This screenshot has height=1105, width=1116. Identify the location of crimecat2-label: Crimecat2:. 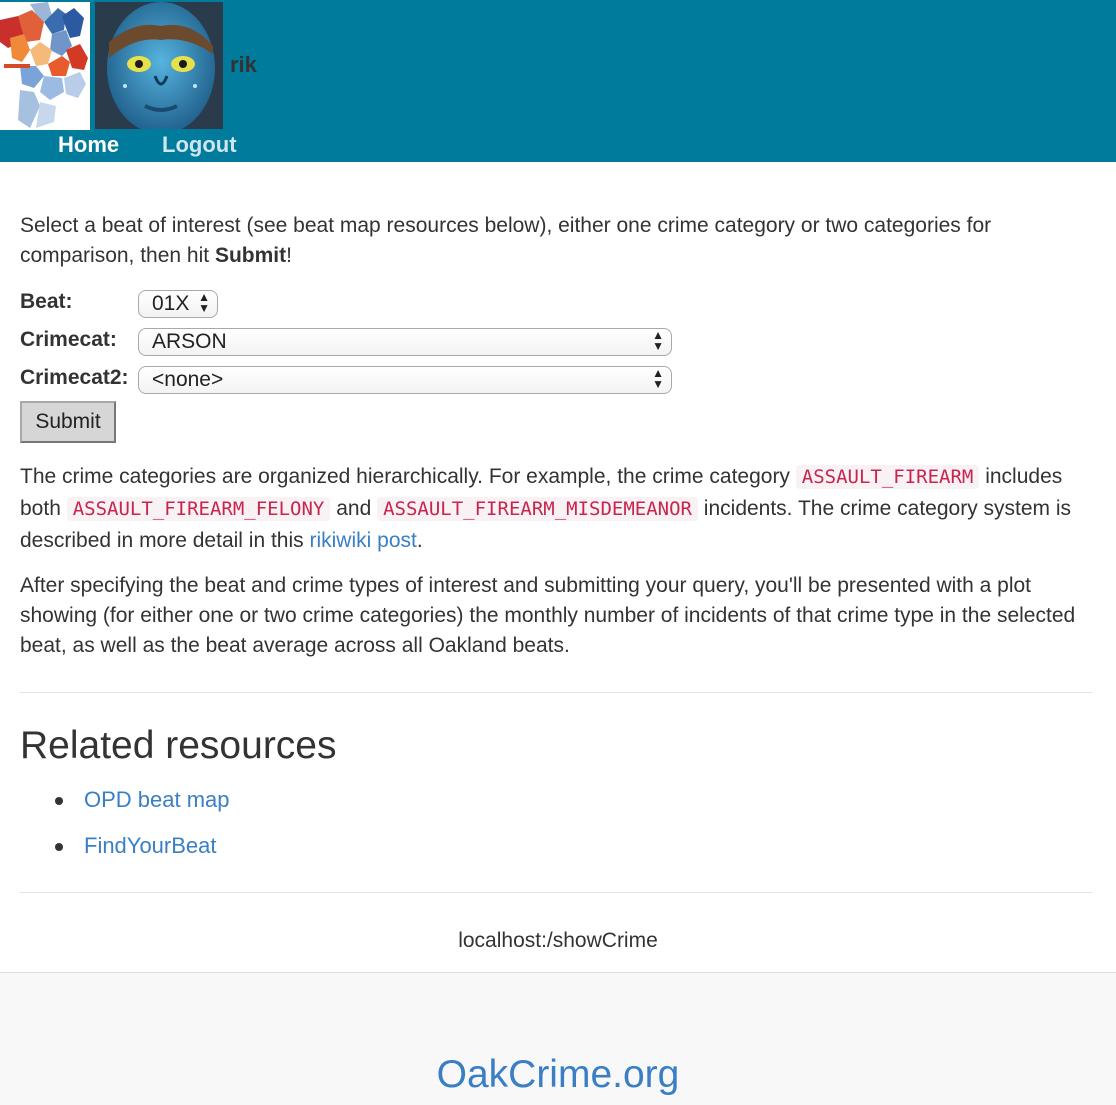
(74, 377).